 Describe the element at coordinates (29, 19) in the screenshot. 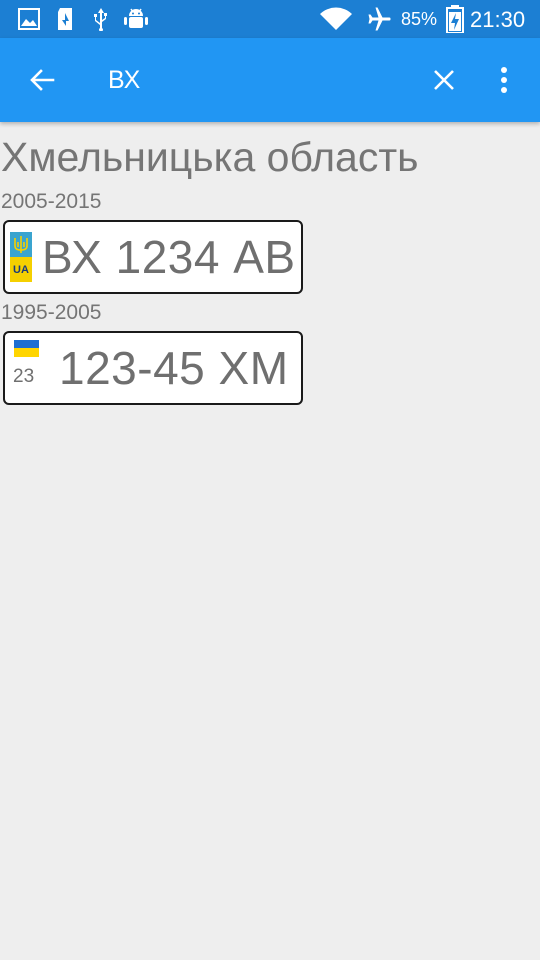

I see `image-icon` at that location.